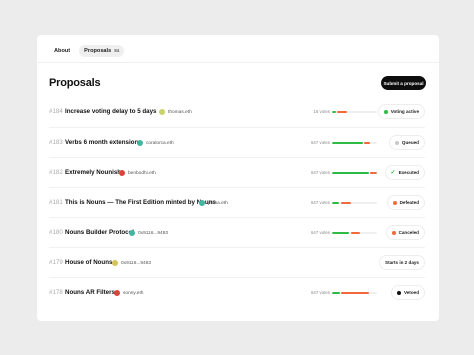  I want to click on tab-proposals: Proposals 84, so click(102, 51).